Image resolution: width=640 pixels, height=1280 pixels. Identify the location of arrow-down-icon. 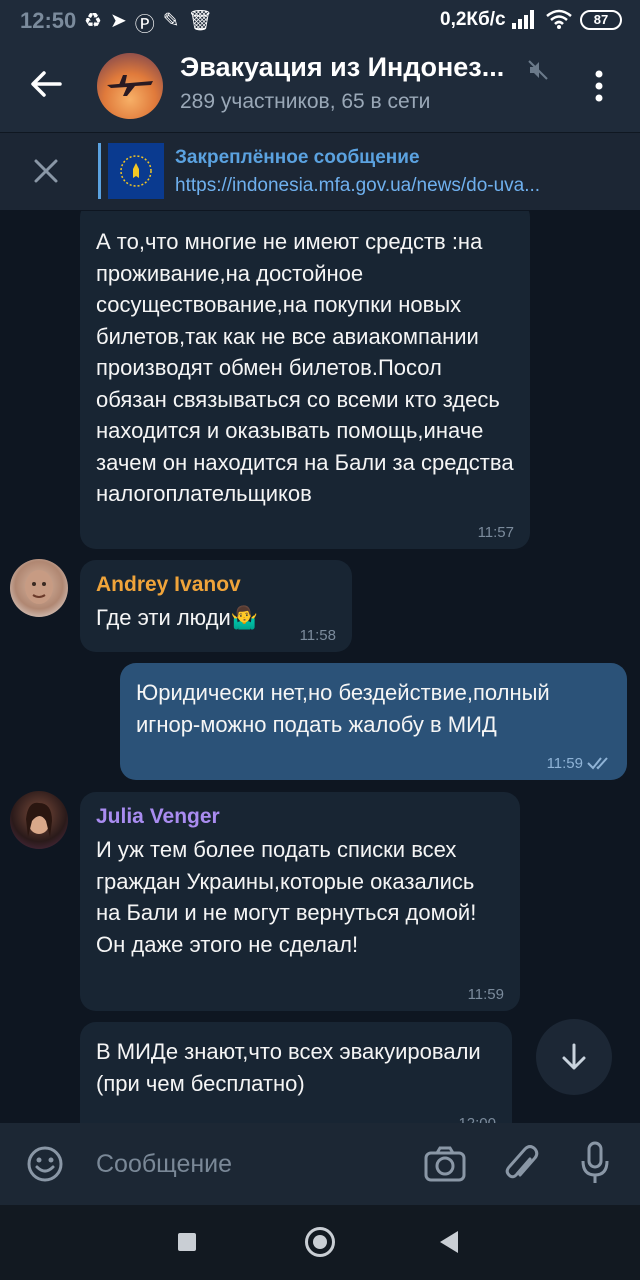
(574, 1056).